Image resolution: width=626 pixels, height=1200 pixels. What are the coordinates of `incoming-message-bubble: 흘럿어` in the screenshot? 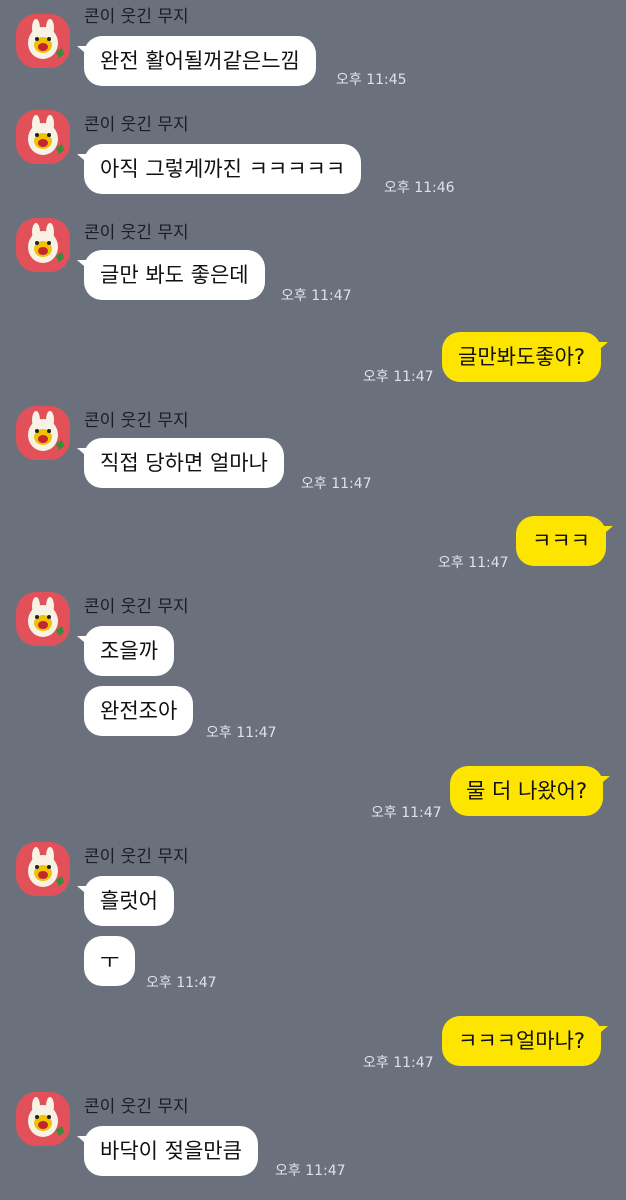 It's located at (125, 901).